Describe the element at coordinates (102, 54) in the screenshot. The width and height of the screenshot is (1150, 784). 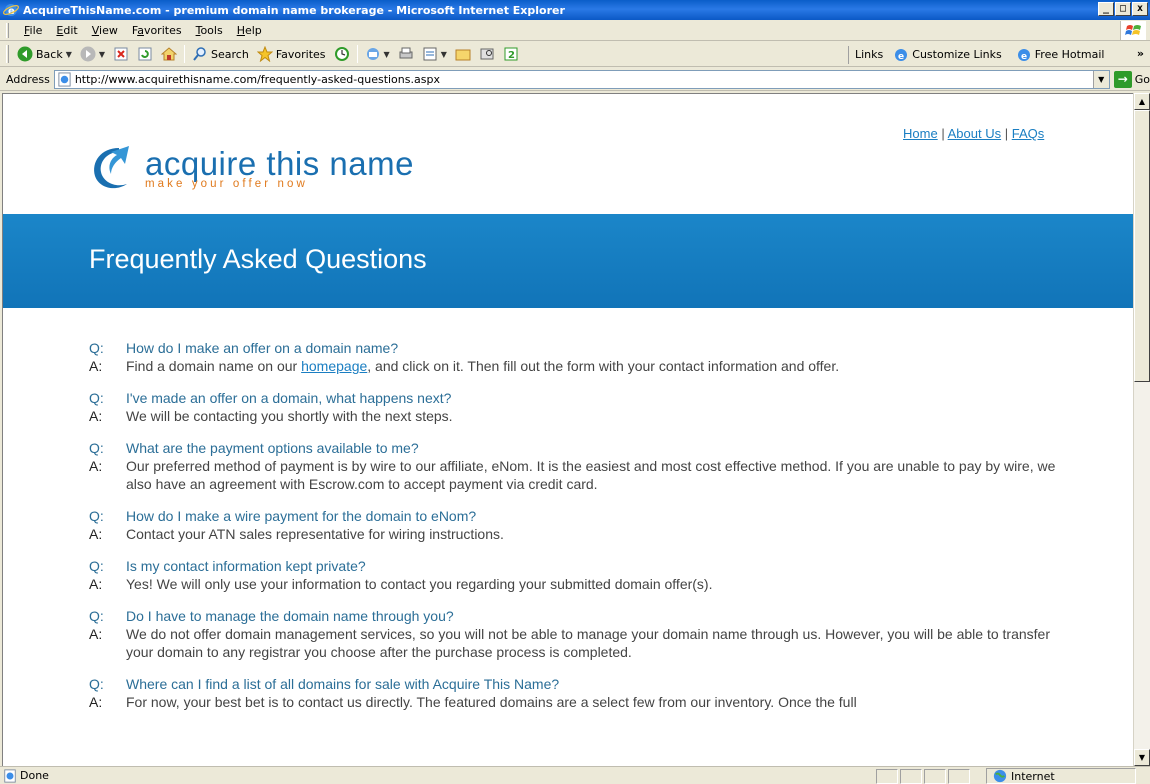
I see `forward-dropdown-icon: ▼` at that location.